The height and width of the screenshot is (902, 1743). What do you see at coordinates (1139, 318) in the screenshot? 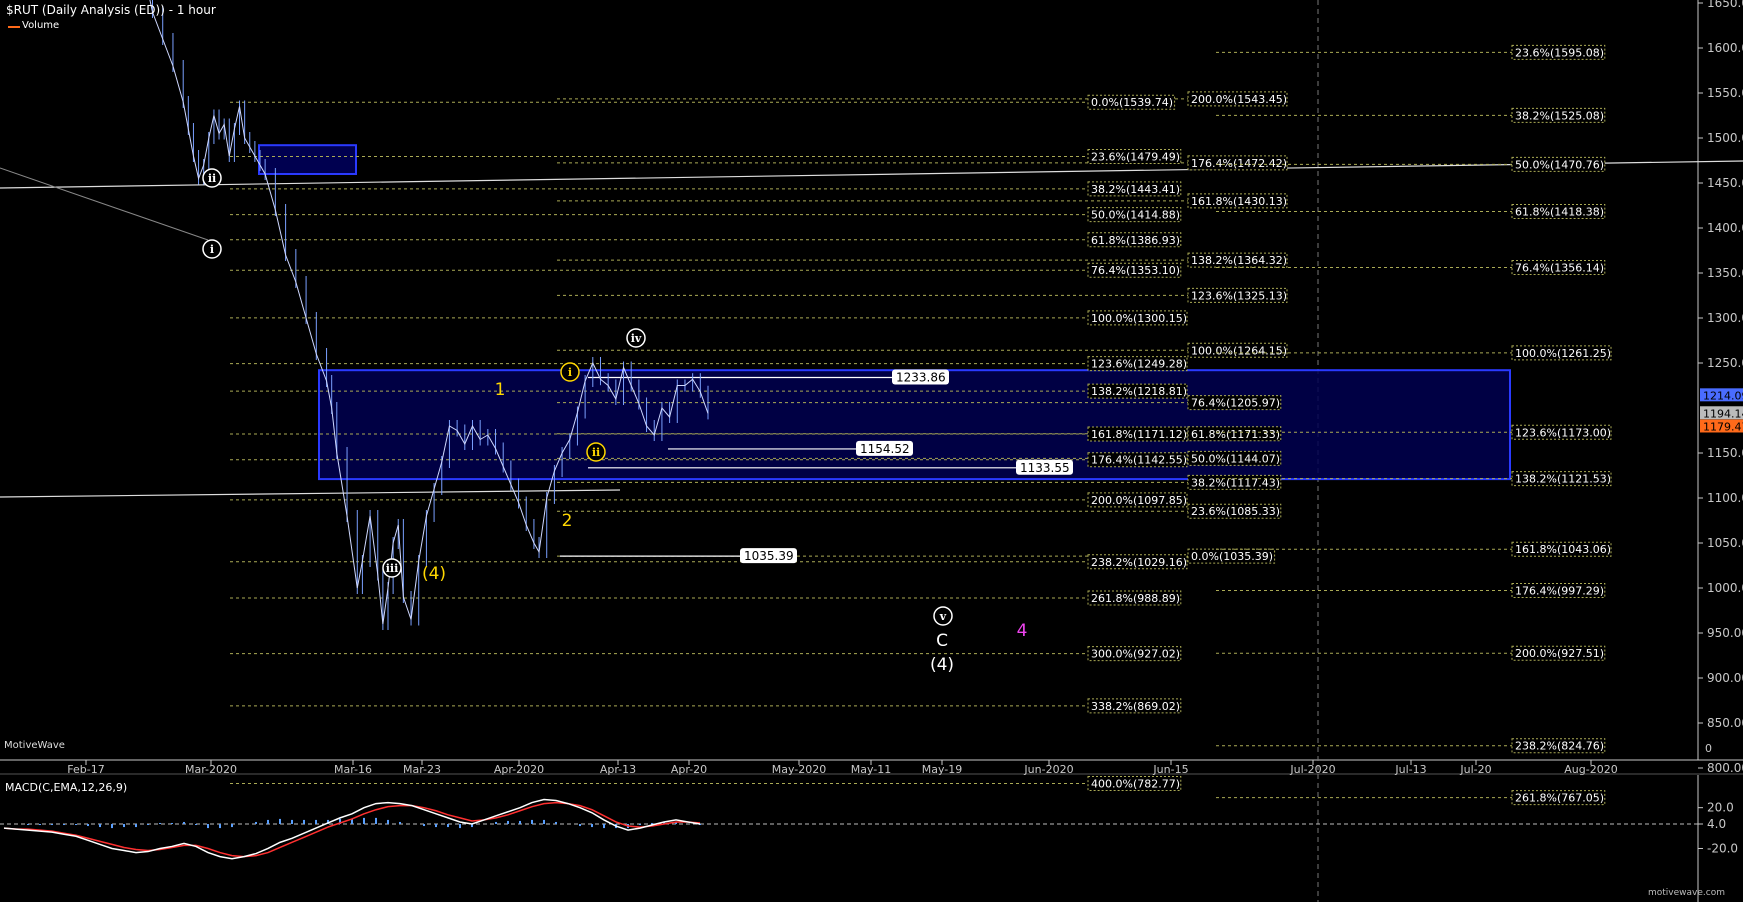
I see `fib-level-label: 100.0%(1300.15)` at bounding box center [1139, 318].